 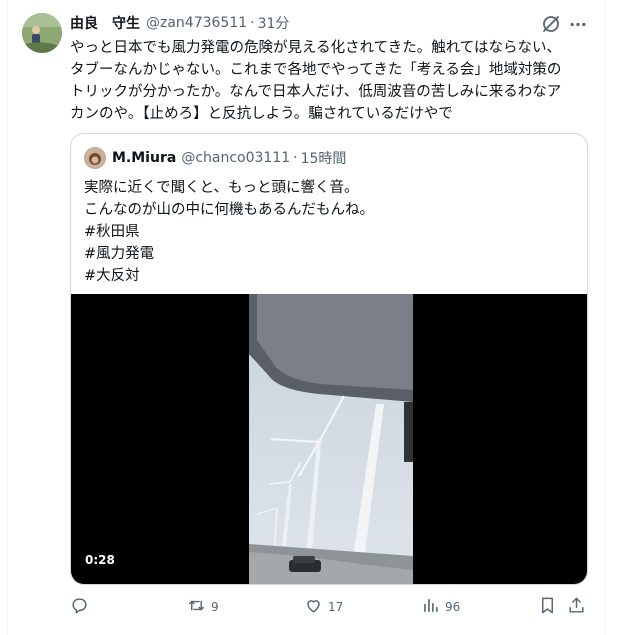 What do you see at coordinates (313, 607) in the screenshot?
I see `heart-icon` at bounding box center [313, 607].